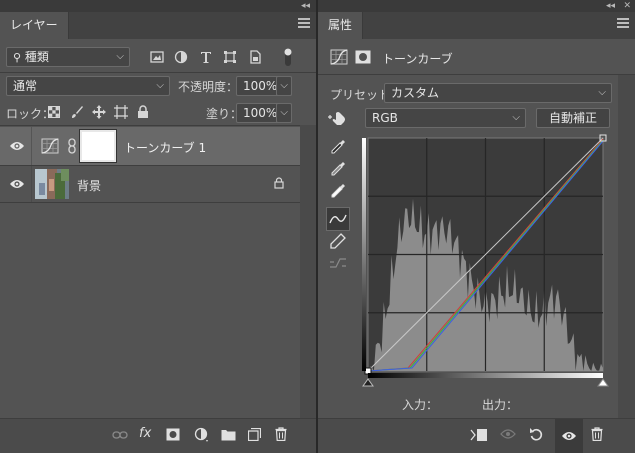  Describe the element at coordinates (54, 112) in the screenshot. I see `lock-transparent-icon` at that location.